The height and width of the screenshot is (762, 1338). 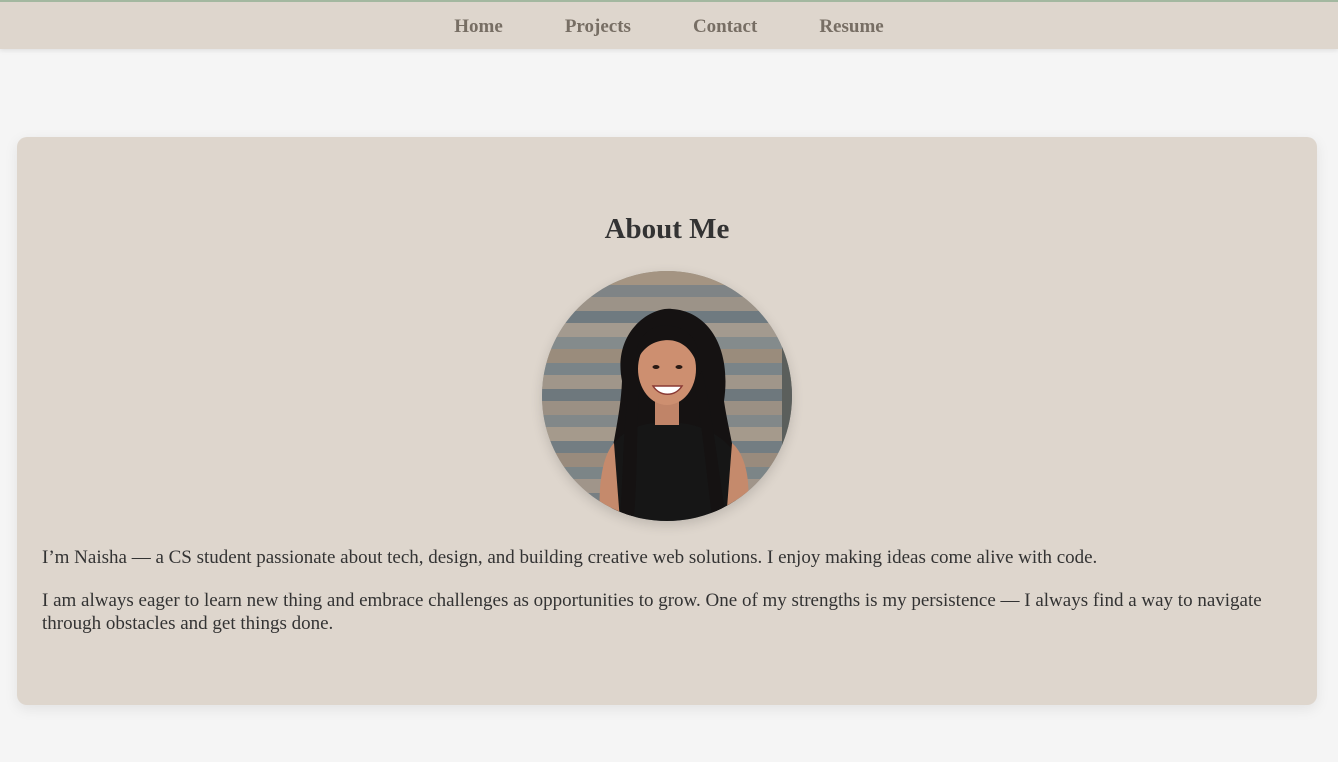 What do you see at coordinates (478, 27) in the screenshot?
I see `nav-home-link: Home` at bounding box center [478, 27].